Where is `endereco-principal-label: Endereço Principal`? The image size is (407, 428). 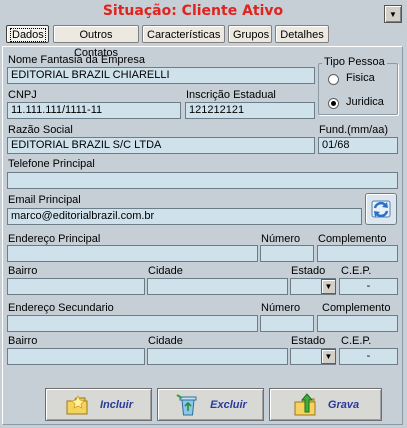 endereco-principal-label: Endereço Principal is located at coordinates (54, 239).